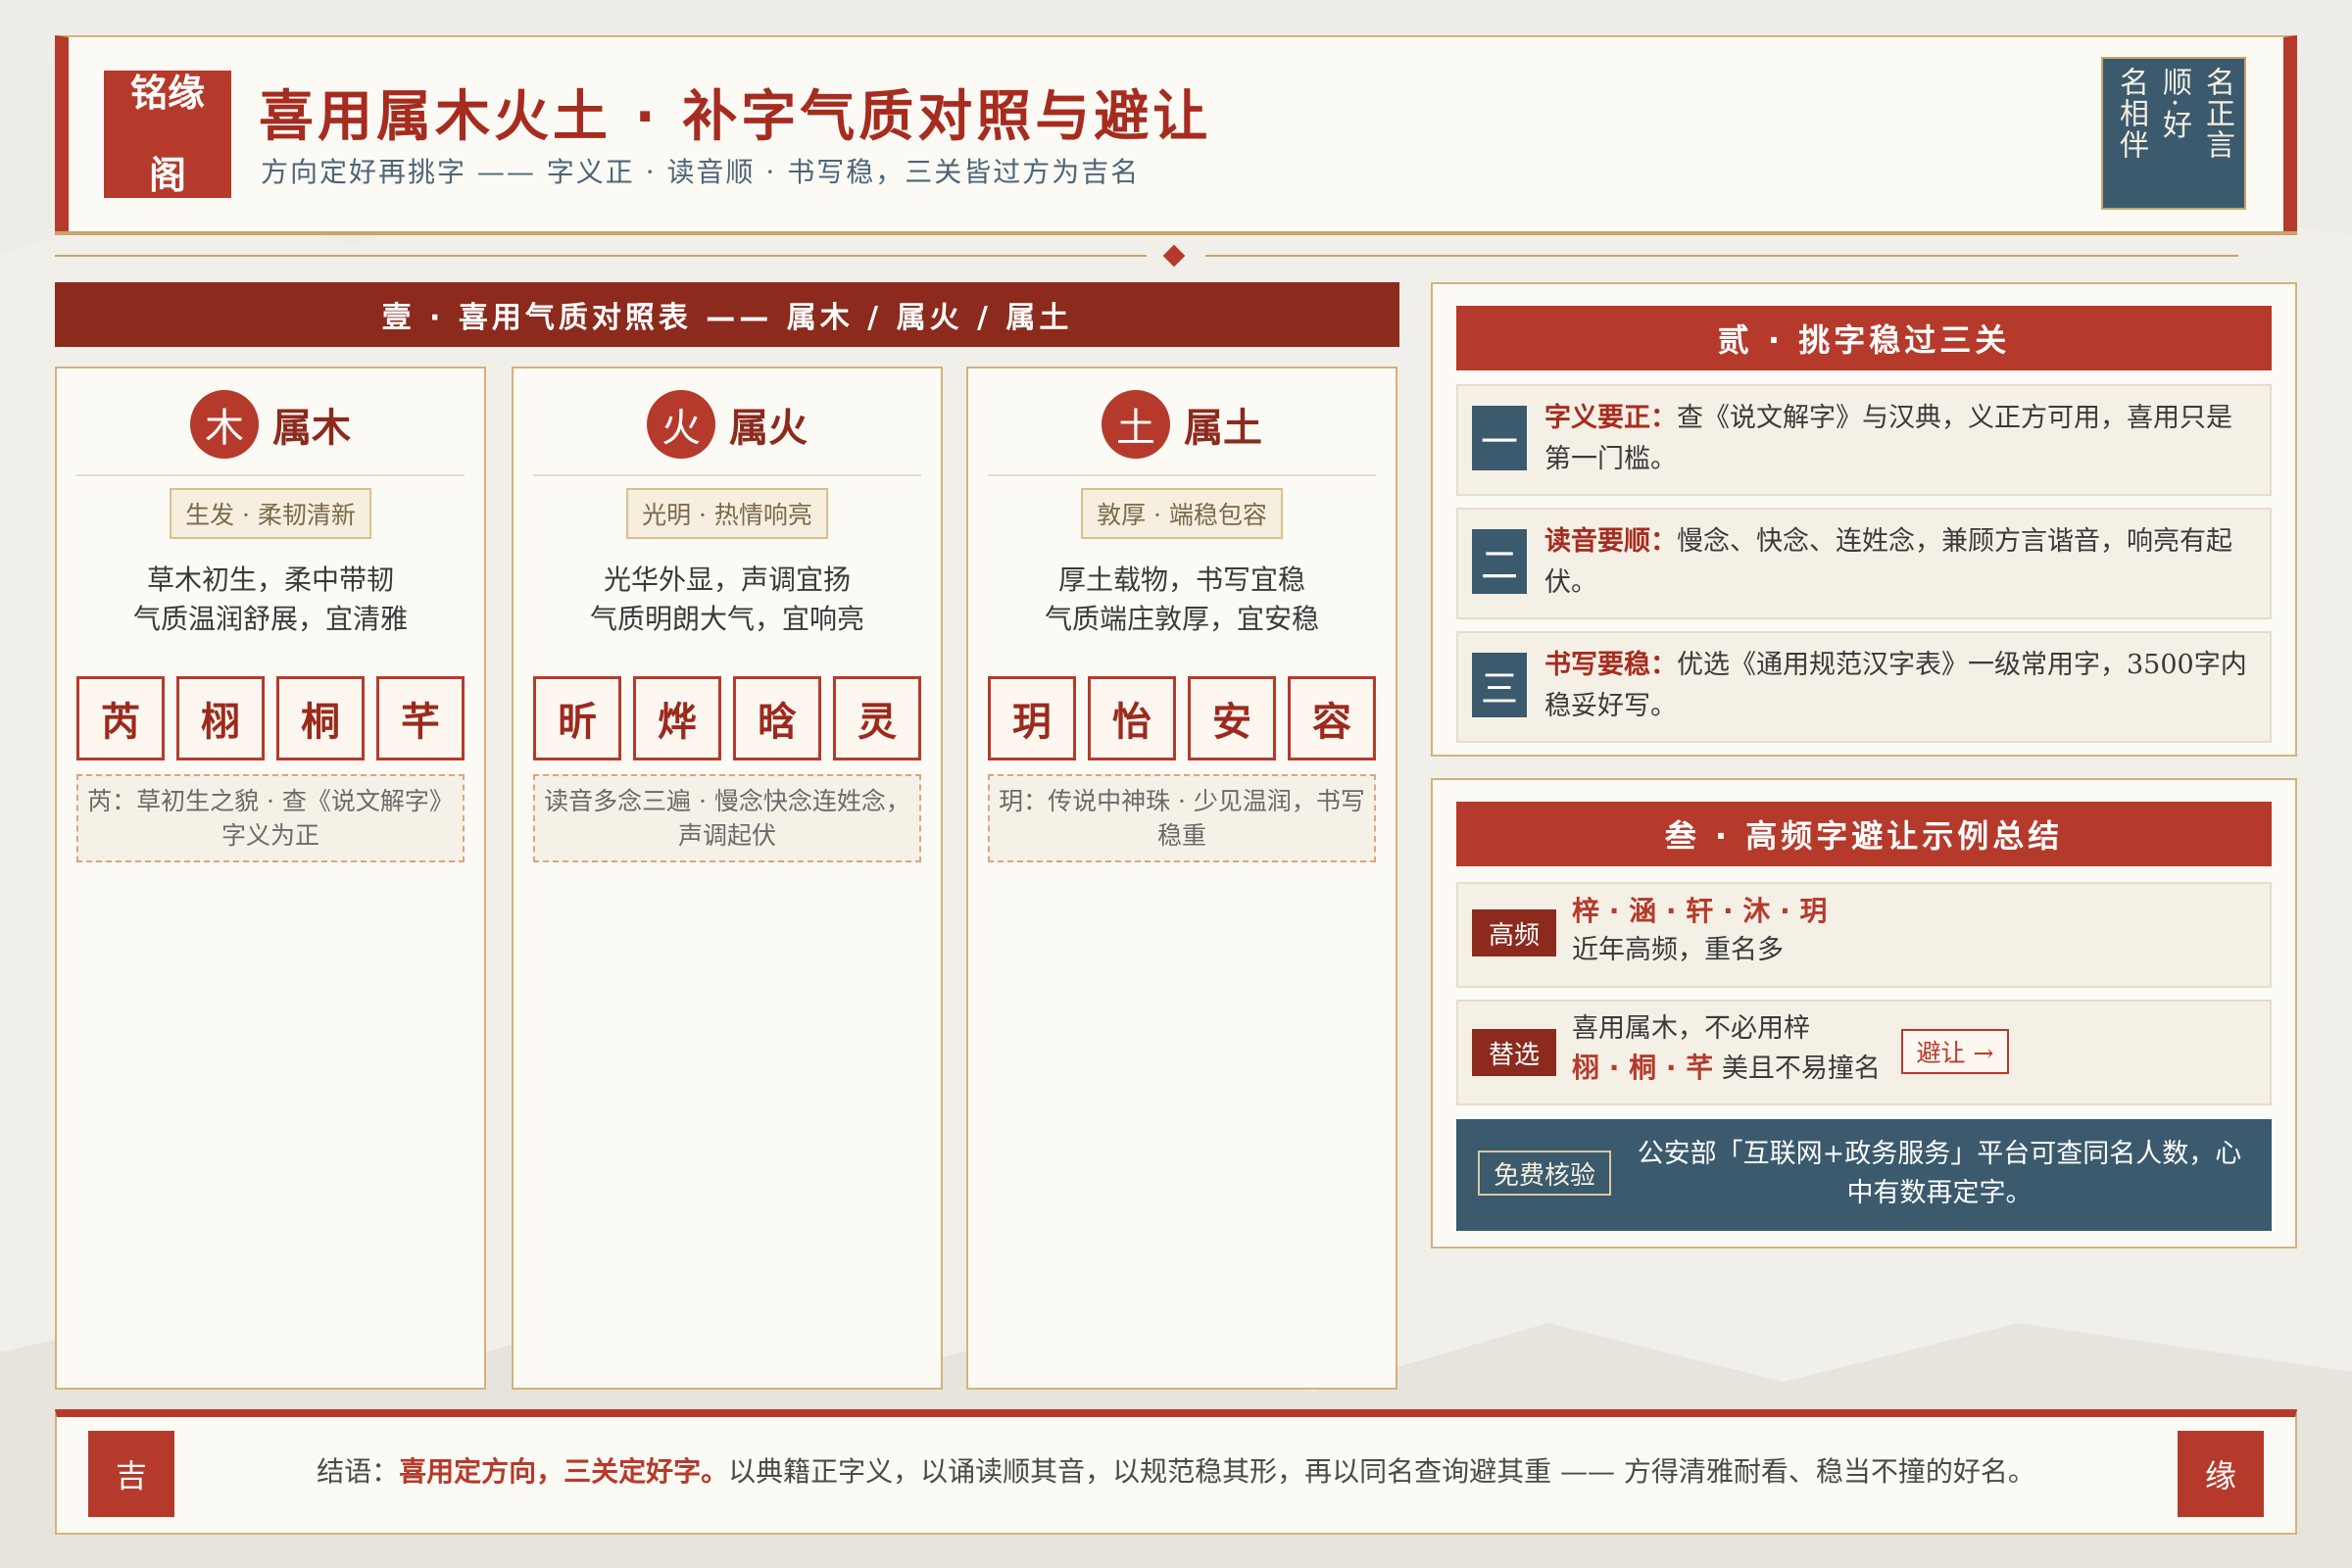 Image resolution: width=2352 pixels, height=1568 pixels. Describe the element at coordinates (677, 718) in the screenshot. I see `char-card: 烨` at that location.